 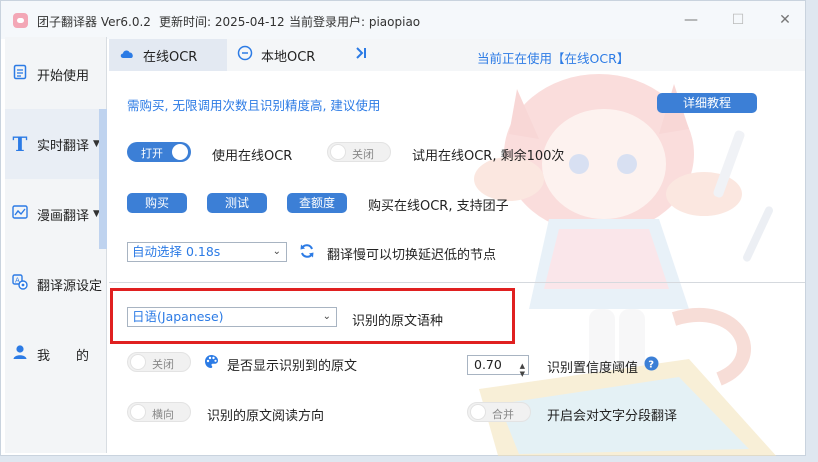 I want to click on buy-online-ocr-label: 购买在线OCR, 支持团子, so click(x=438, y=206).